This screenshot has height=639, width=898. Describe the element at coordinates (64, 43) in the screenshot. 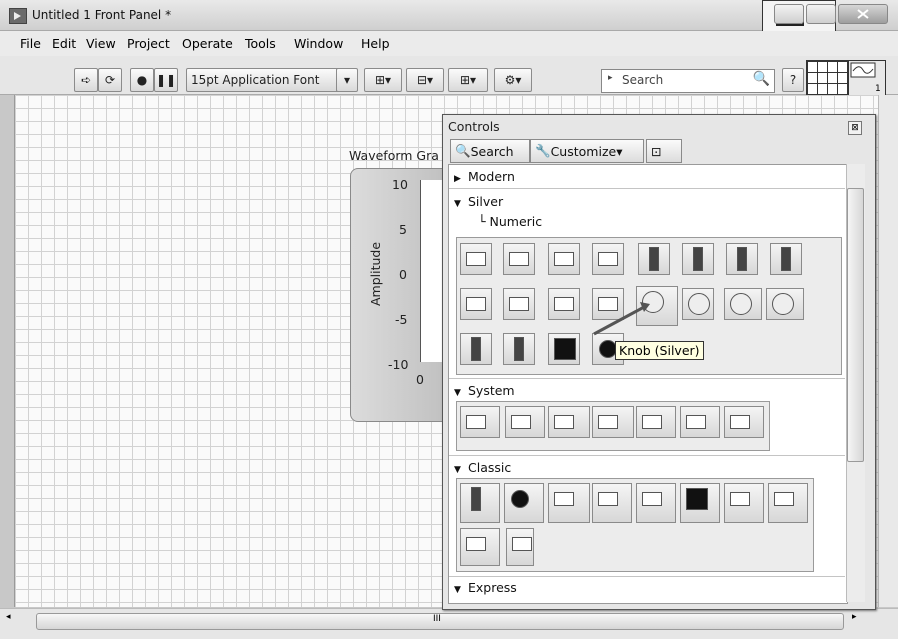

I see `menu-edit: Edit` at that location.